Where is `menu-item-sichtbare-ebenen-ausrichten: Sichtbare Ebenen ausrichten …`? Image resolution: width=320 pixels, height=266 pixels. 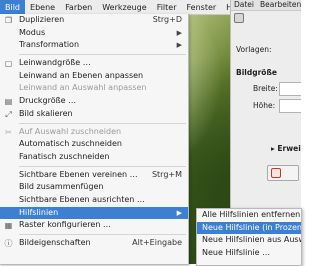 menu-item-sichtbare-ebenen-ausrichten: Sichtbare Ebenen ausrichten … is located at coordinates (94, 200).